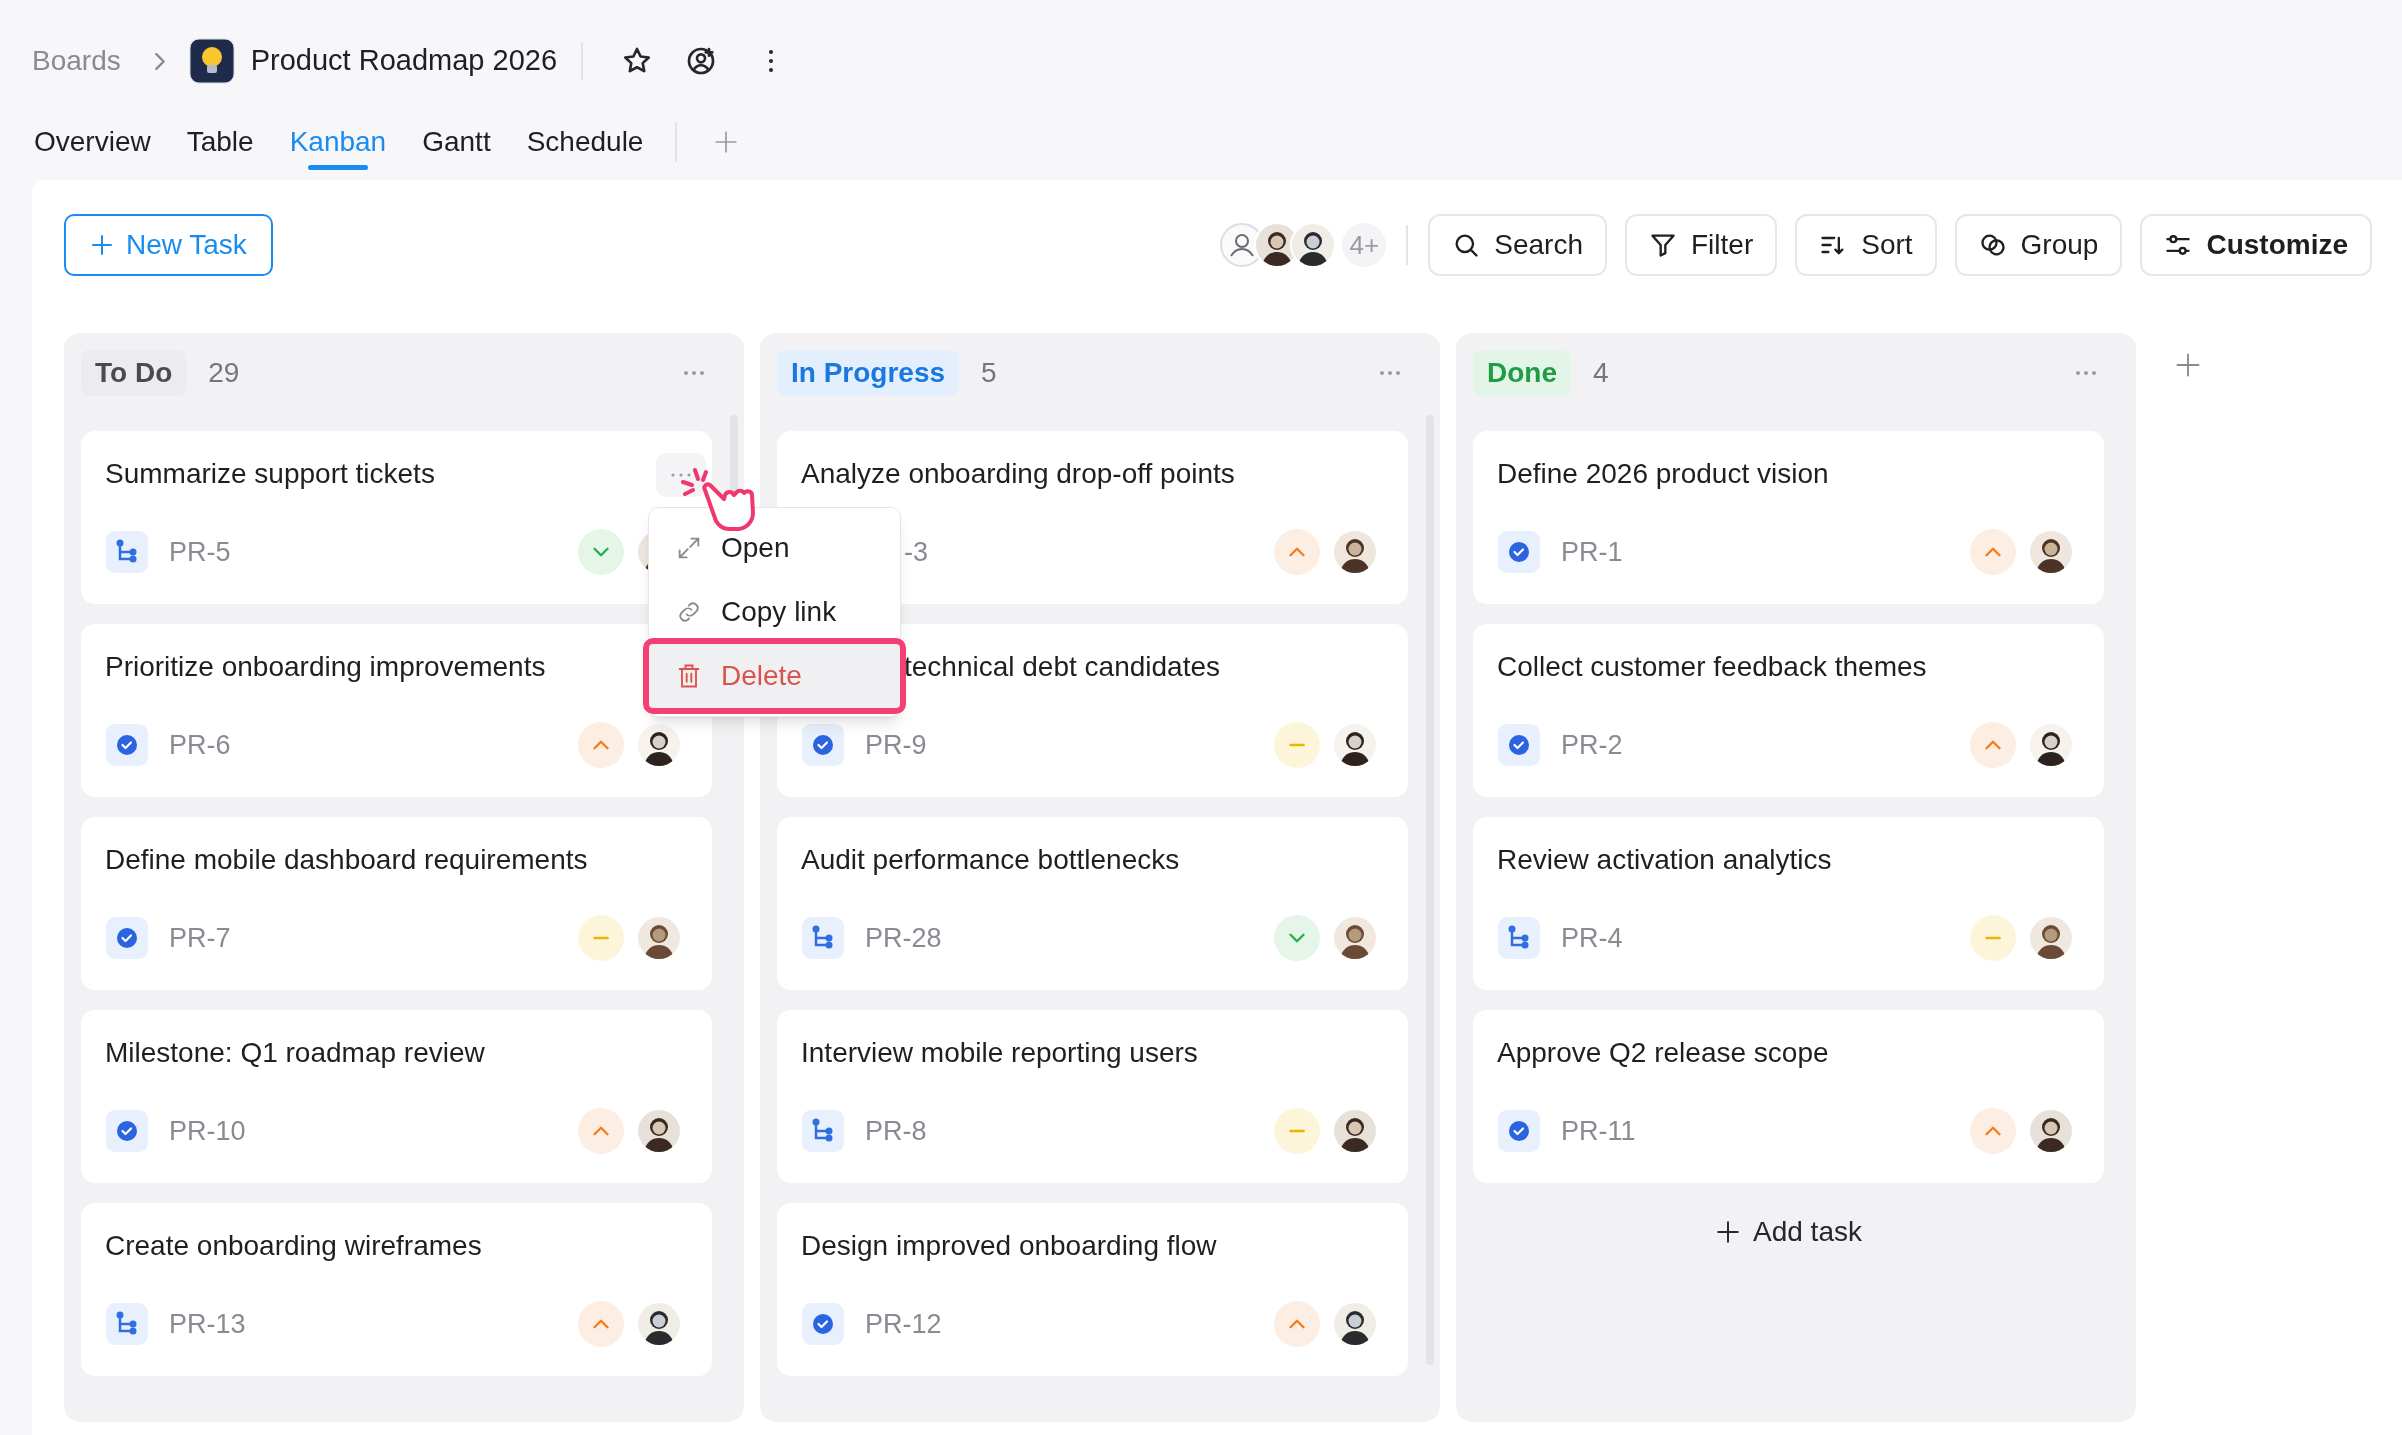 The height and width of the screenshot is (1435, 2402). I want to click on column-count: 29, so click(224, 373).